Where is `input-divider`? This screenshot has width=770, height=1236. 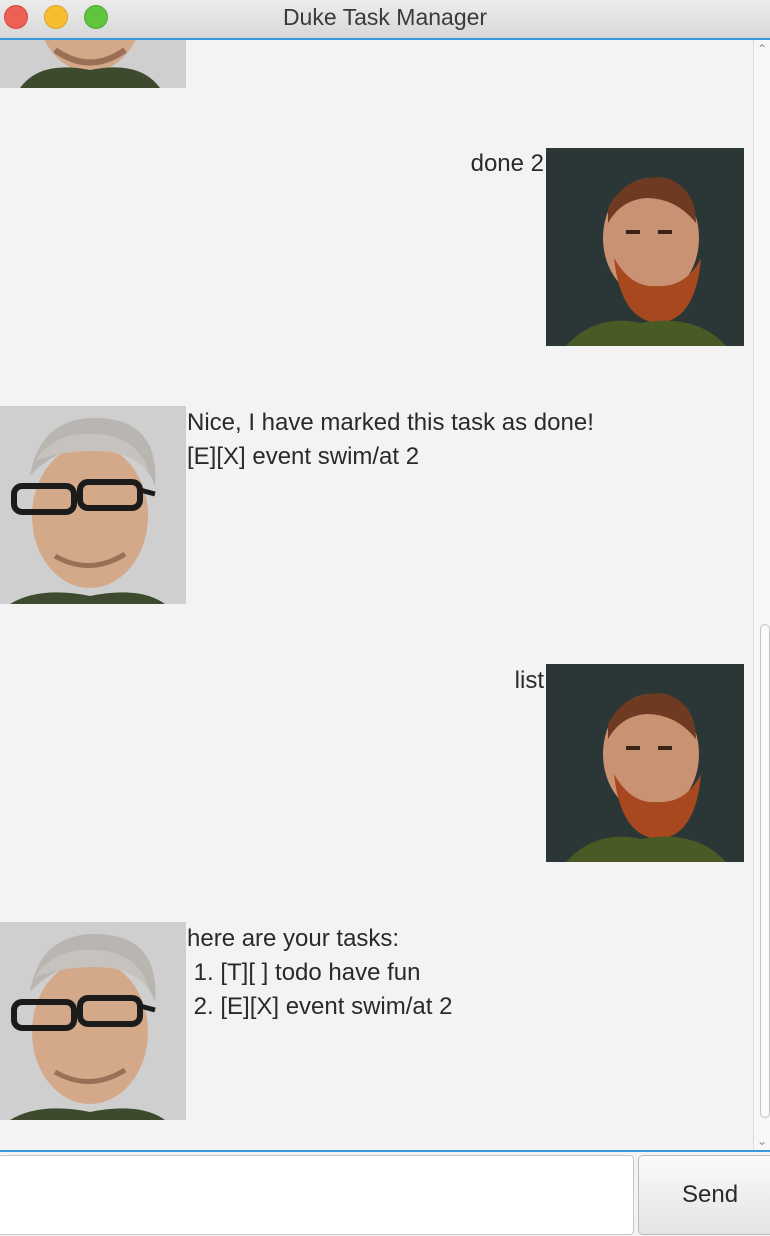 input-divider is located at coordinates (385, 1151).